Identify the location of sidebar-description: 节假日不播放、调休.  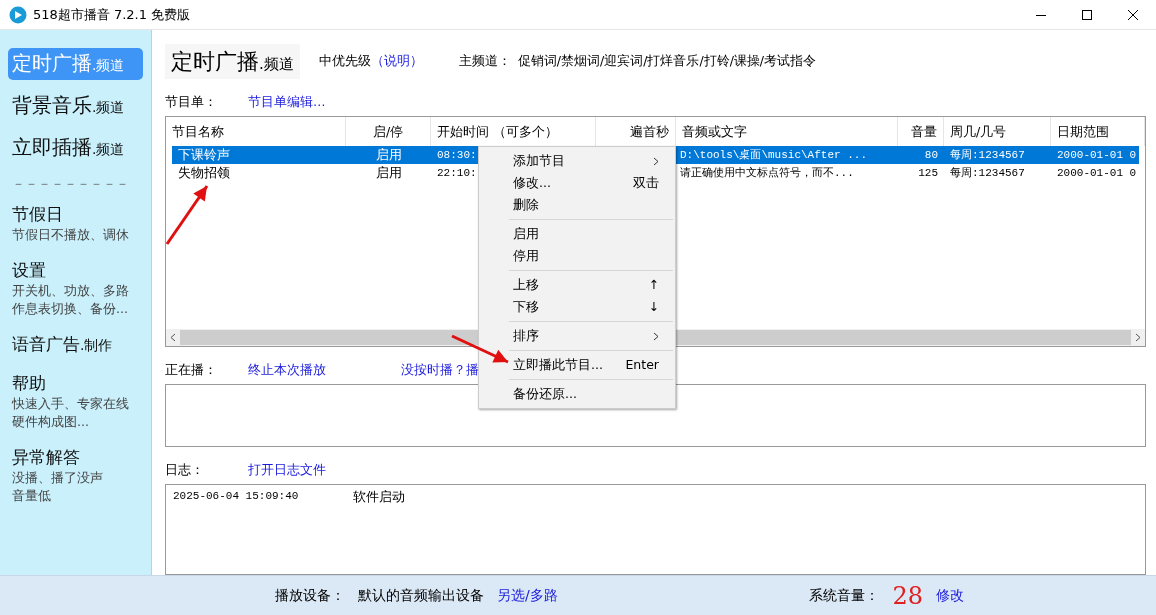
(71, 234).